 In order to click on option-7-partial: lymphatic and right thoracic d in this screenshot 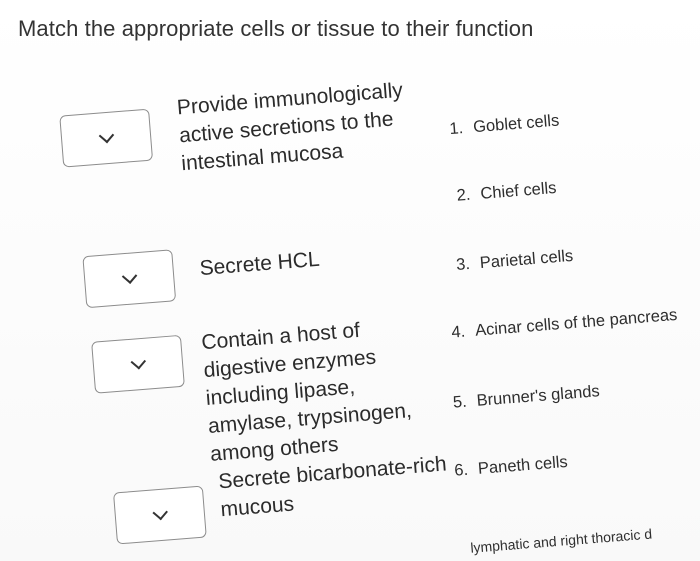, I will do `click(561, 541)`.